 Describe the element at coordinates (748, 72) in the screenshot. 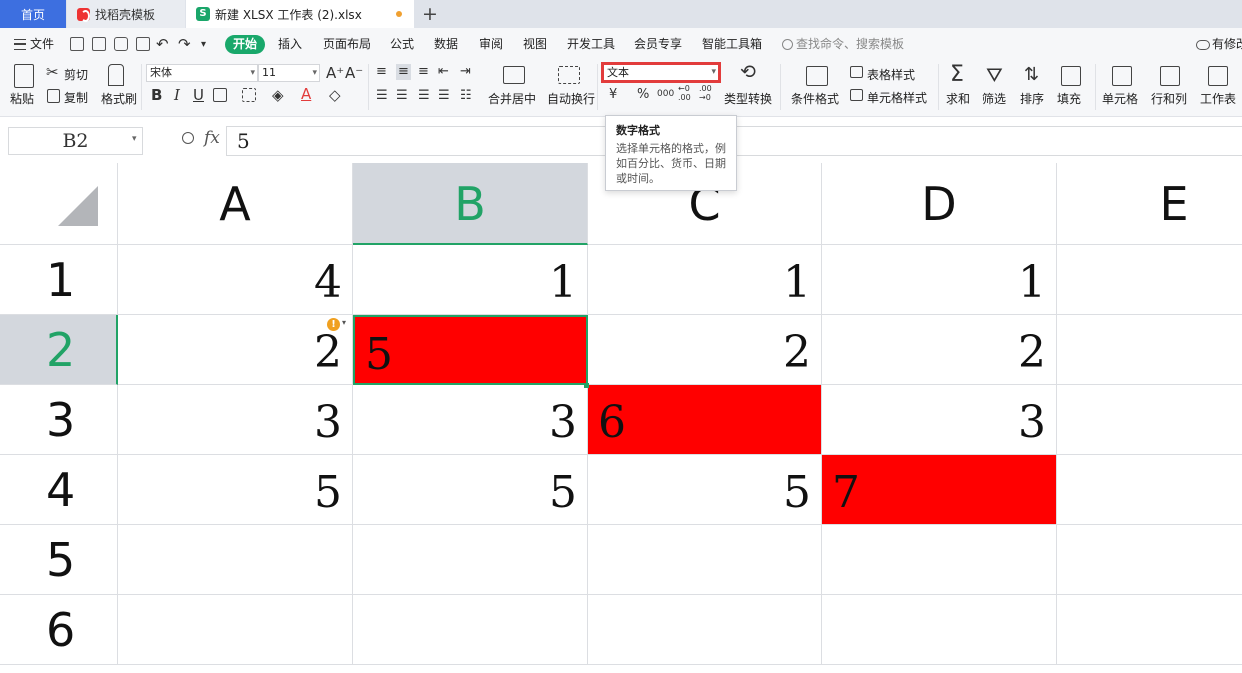

I see `type-convert-icon: ⟲` at that location.